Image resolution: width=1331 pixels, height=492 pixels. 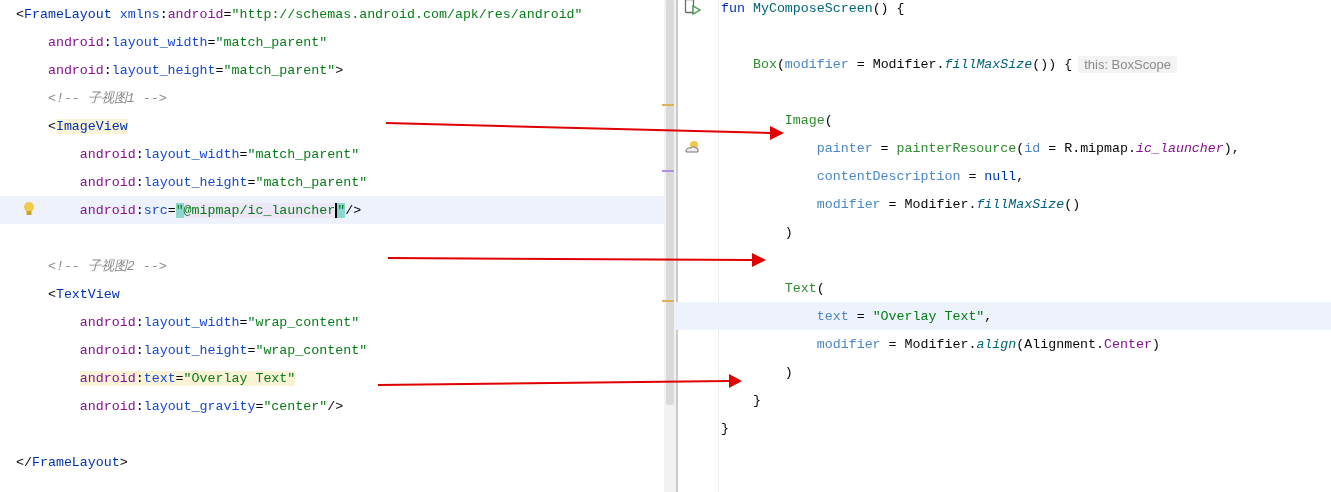 What do you see at coordinates (106, 266) in the screenshot?
I see `code-line: <!-- 子视图2 -->` at bounding box center [106, 266].